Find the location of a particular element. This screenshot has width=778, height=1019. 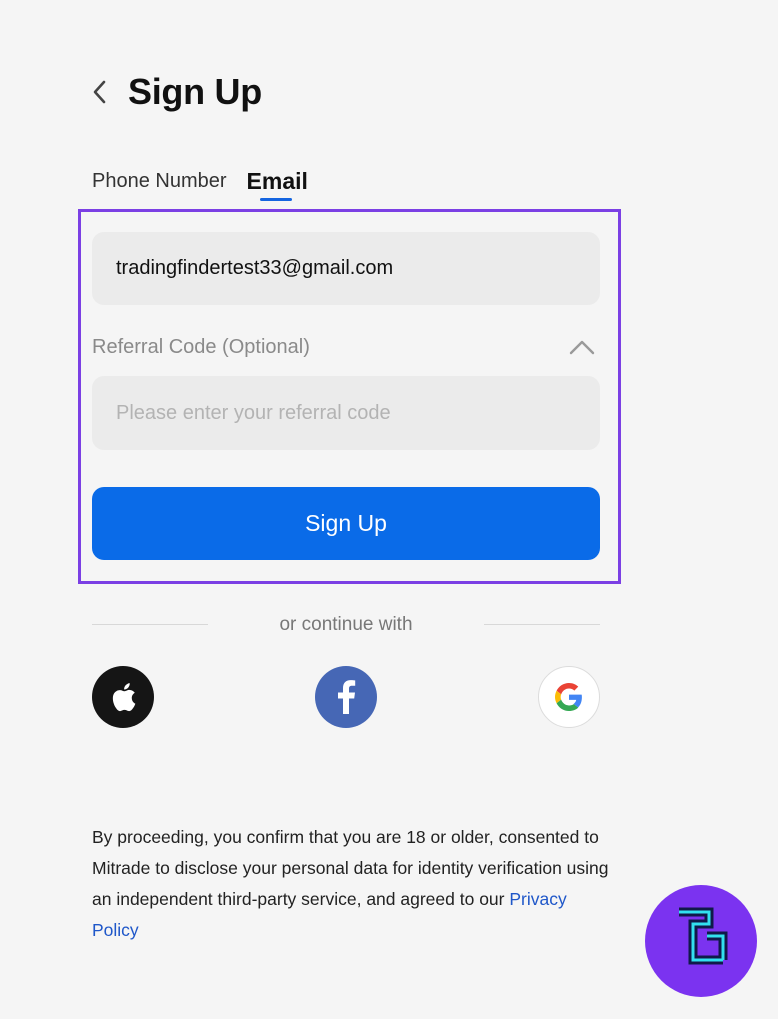

apple-sign-in-button is located at coordinates (123, 697).